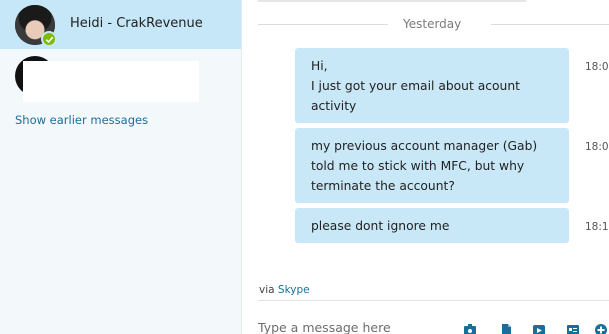 Image resolution: width=609 pixels, height=334 pixels. I want to click on message-line: terminate the account?, so click(383, 186).